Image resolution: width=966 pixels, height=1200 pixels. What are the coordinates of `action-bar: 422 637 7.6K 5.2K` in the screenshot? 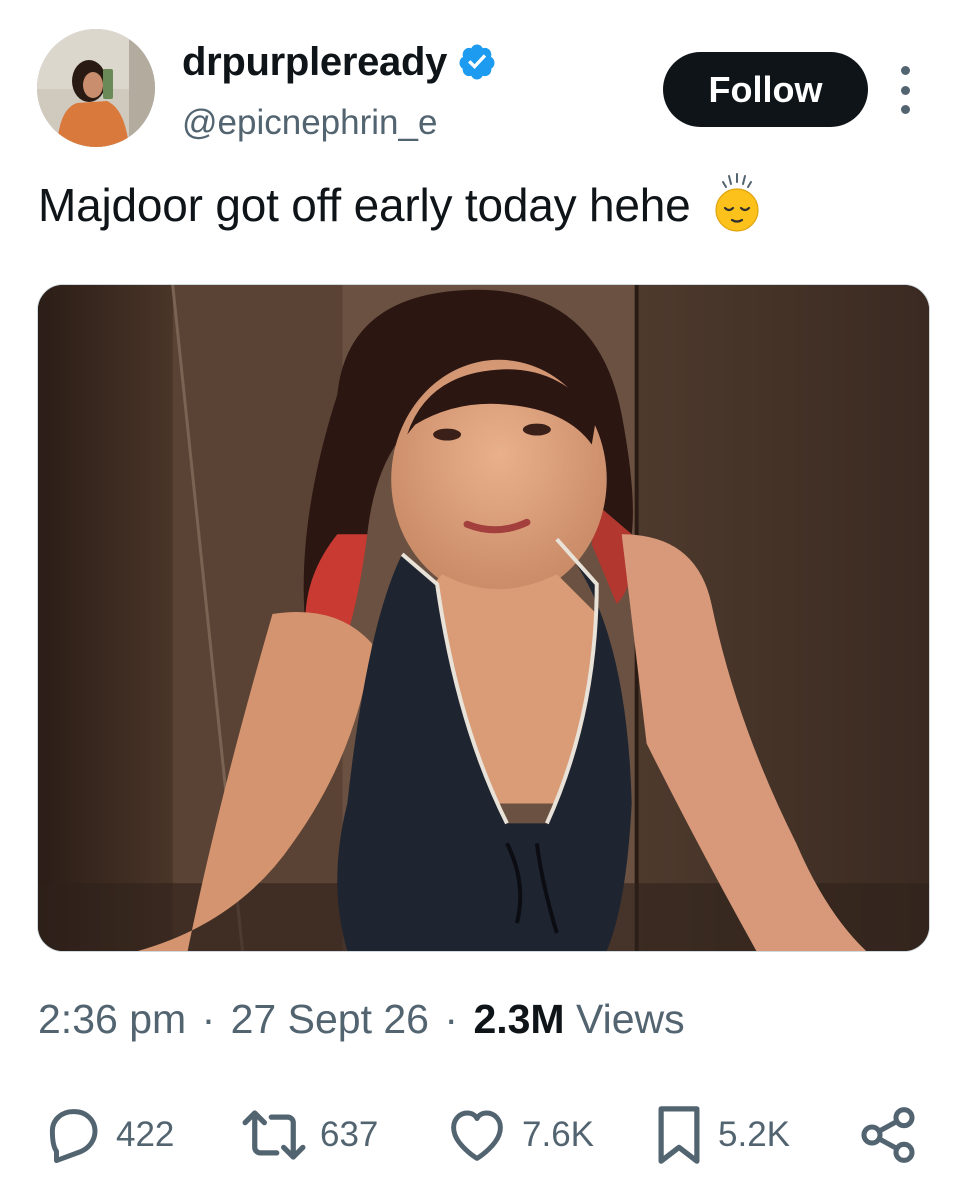 It's located at (483, 1135).